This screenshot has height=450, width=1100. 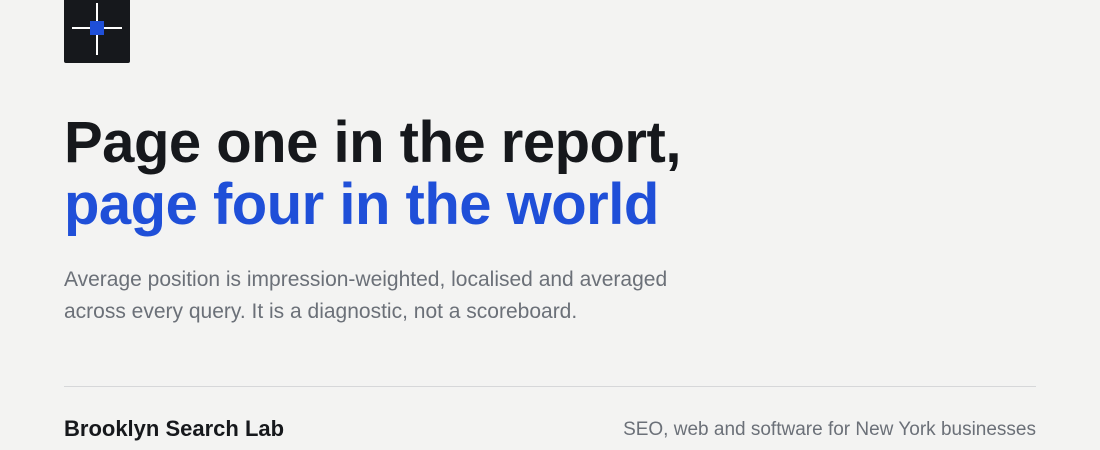 I want to click on footer-brand-name: Brooklyn Search Lab, so click(x=174, y=428).